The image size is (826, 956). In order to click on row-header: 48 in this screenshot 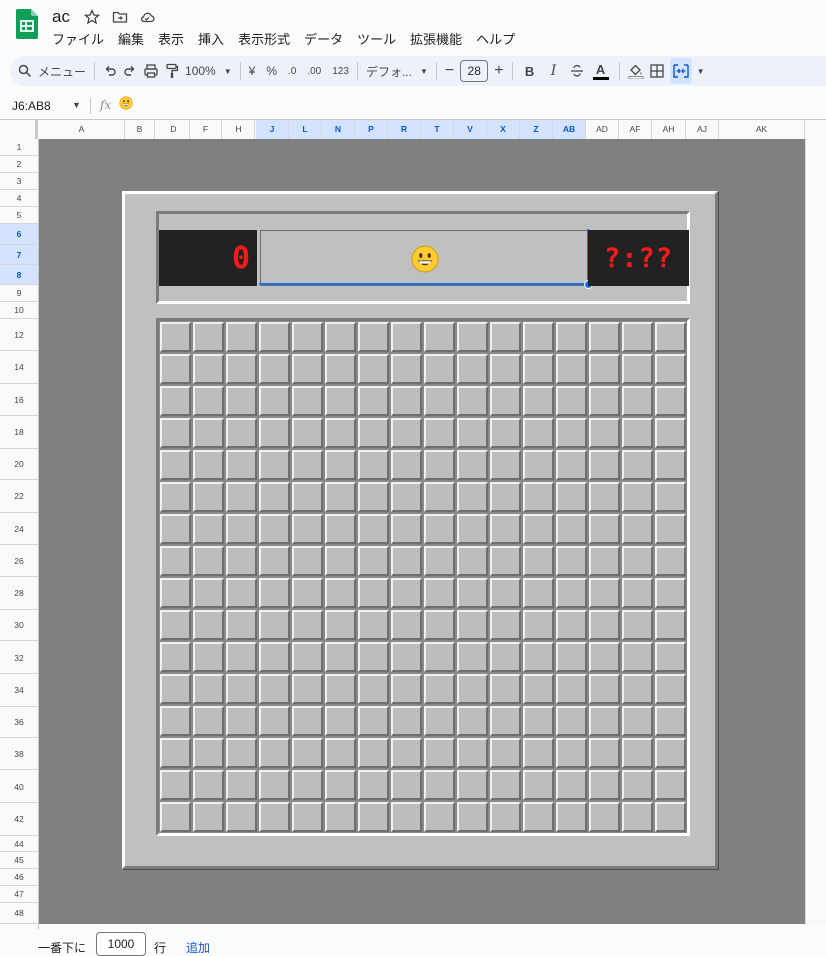, I will do `click(19, 913)`.